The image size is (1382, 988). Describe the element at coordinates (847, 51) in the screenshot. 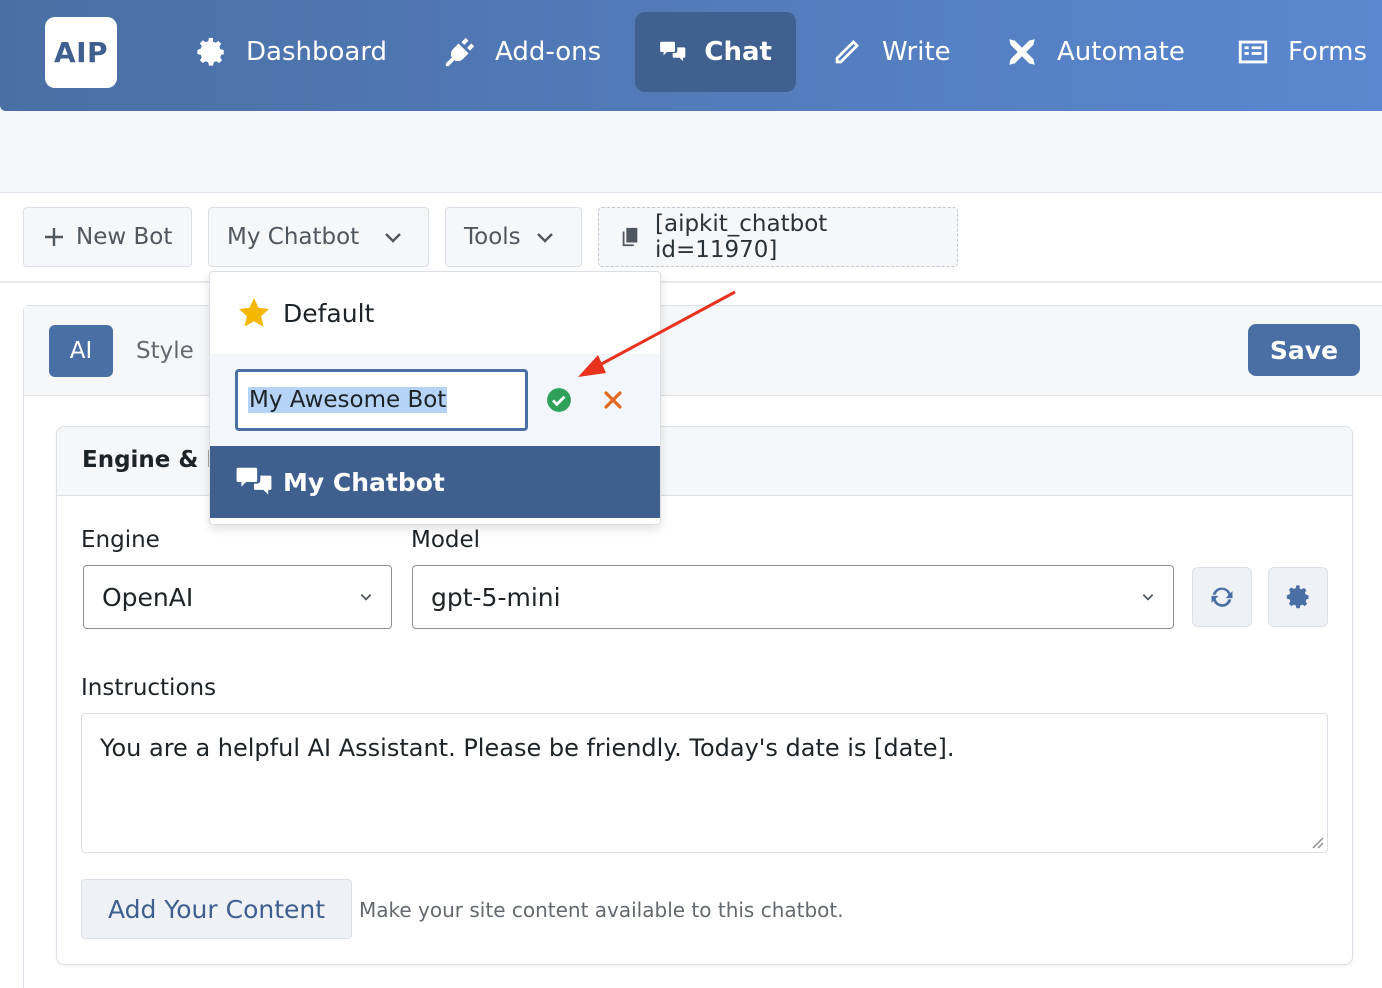

I see `pencil-icon` at that location.